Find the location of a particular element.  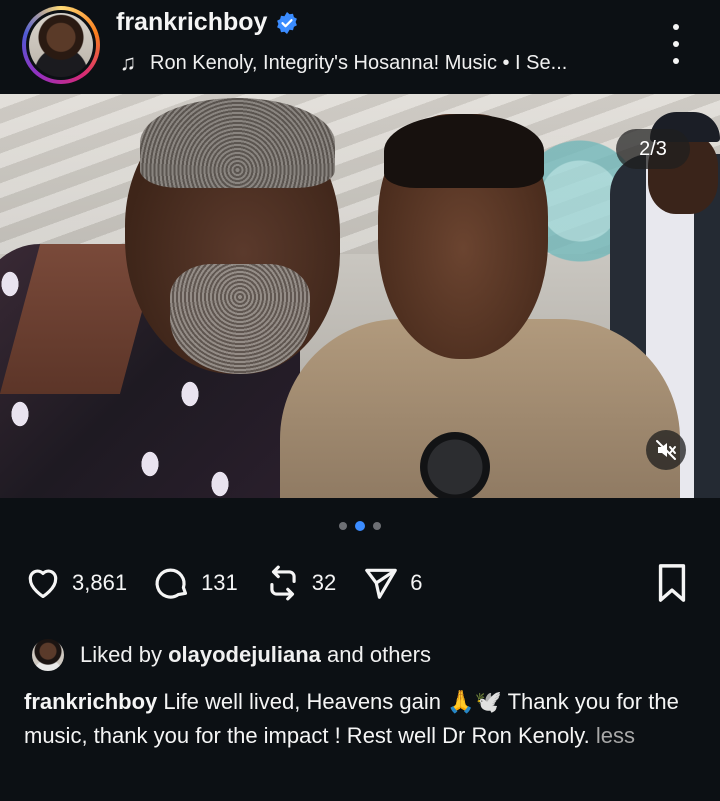

mute-button is located at coordinates (666, 450).